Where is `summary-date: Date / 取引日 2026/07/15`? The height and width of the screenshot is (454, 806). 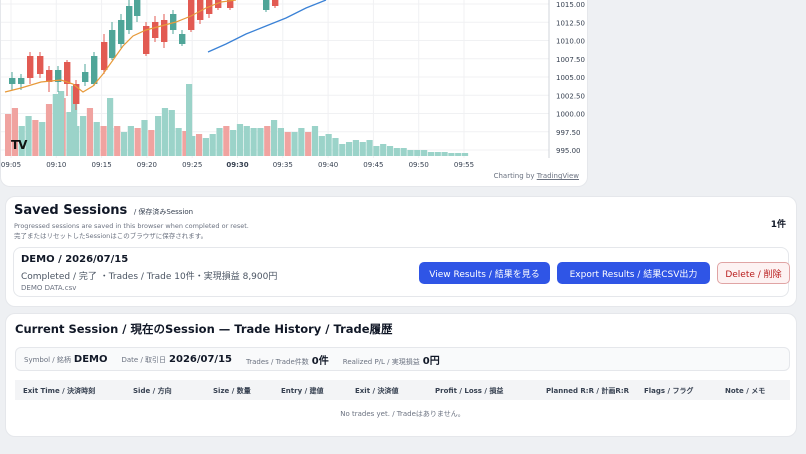 summary-date: Date / 取引日 2026/07/15 is located at coordinates (176, 359).